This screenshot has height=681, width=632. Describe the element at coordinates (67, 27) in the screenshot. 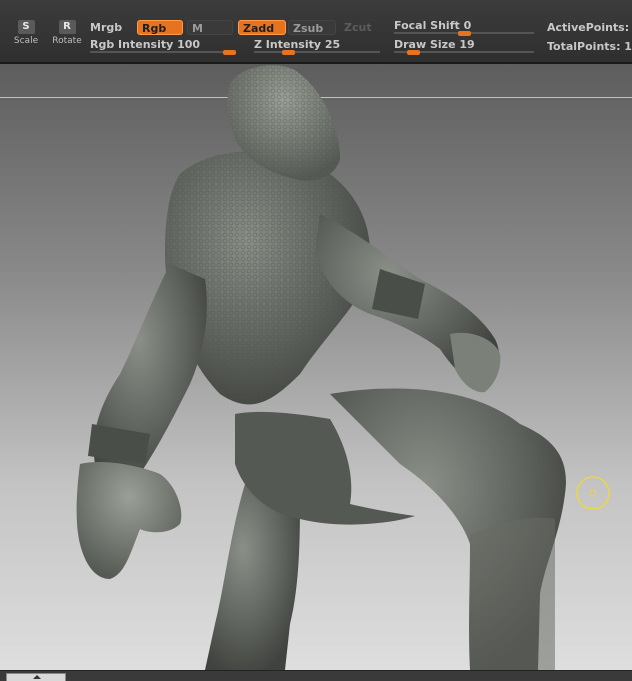

I see `rotate-icon: R` at that location.